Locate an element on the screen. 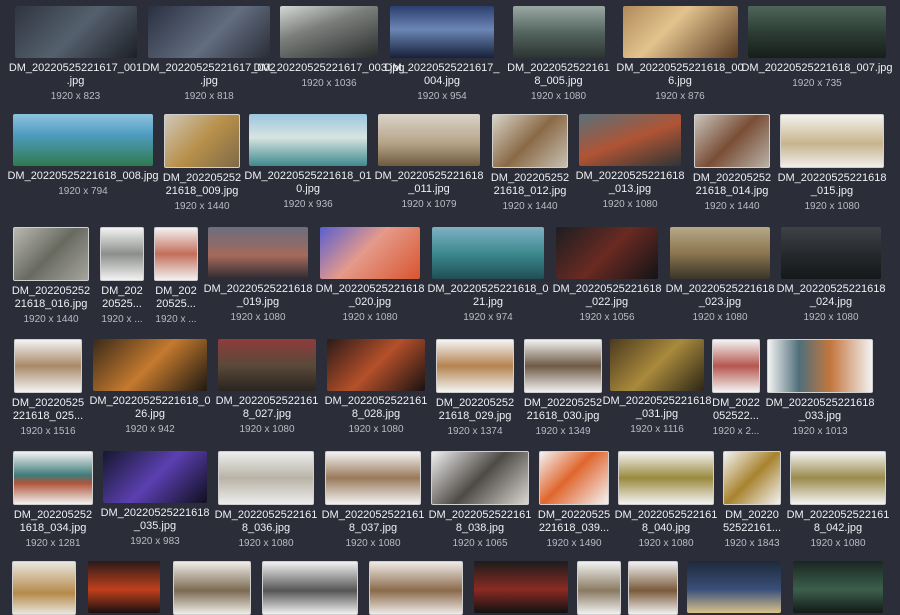 This screenshot has height=615, width=900. file-item-005: DM_2022052522161 8_005.jpg 1920 x 1080 is located at coordinates (558, 54).